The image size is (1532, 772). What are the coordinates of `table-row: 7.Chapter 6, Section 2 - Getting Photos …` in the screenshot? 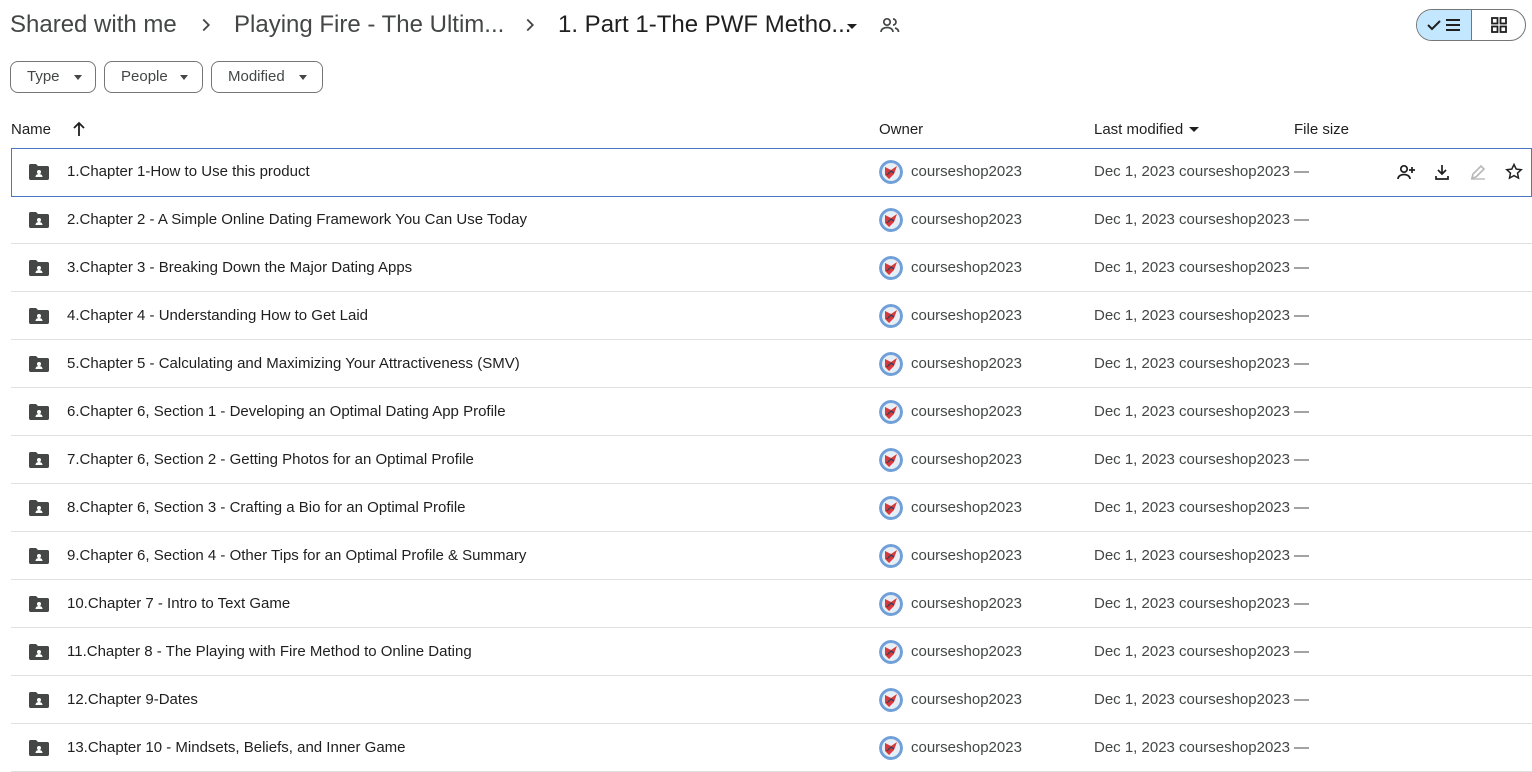 It's located at (766, 460).